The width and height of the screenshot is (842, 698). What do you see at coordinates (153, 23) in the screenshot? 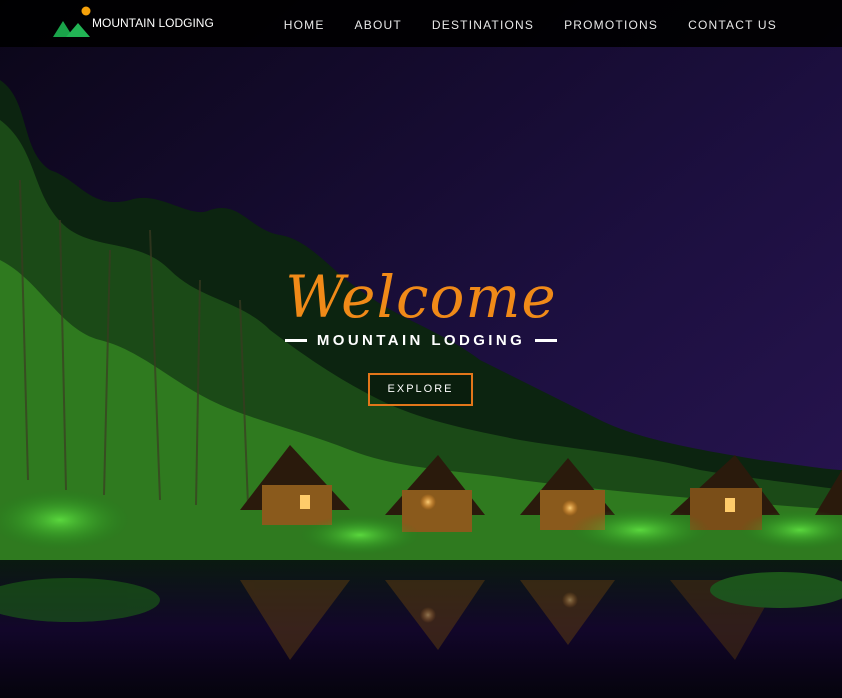
I see `brand-name: MOUNTAIN LODGING` at bounding box center [153, 23].